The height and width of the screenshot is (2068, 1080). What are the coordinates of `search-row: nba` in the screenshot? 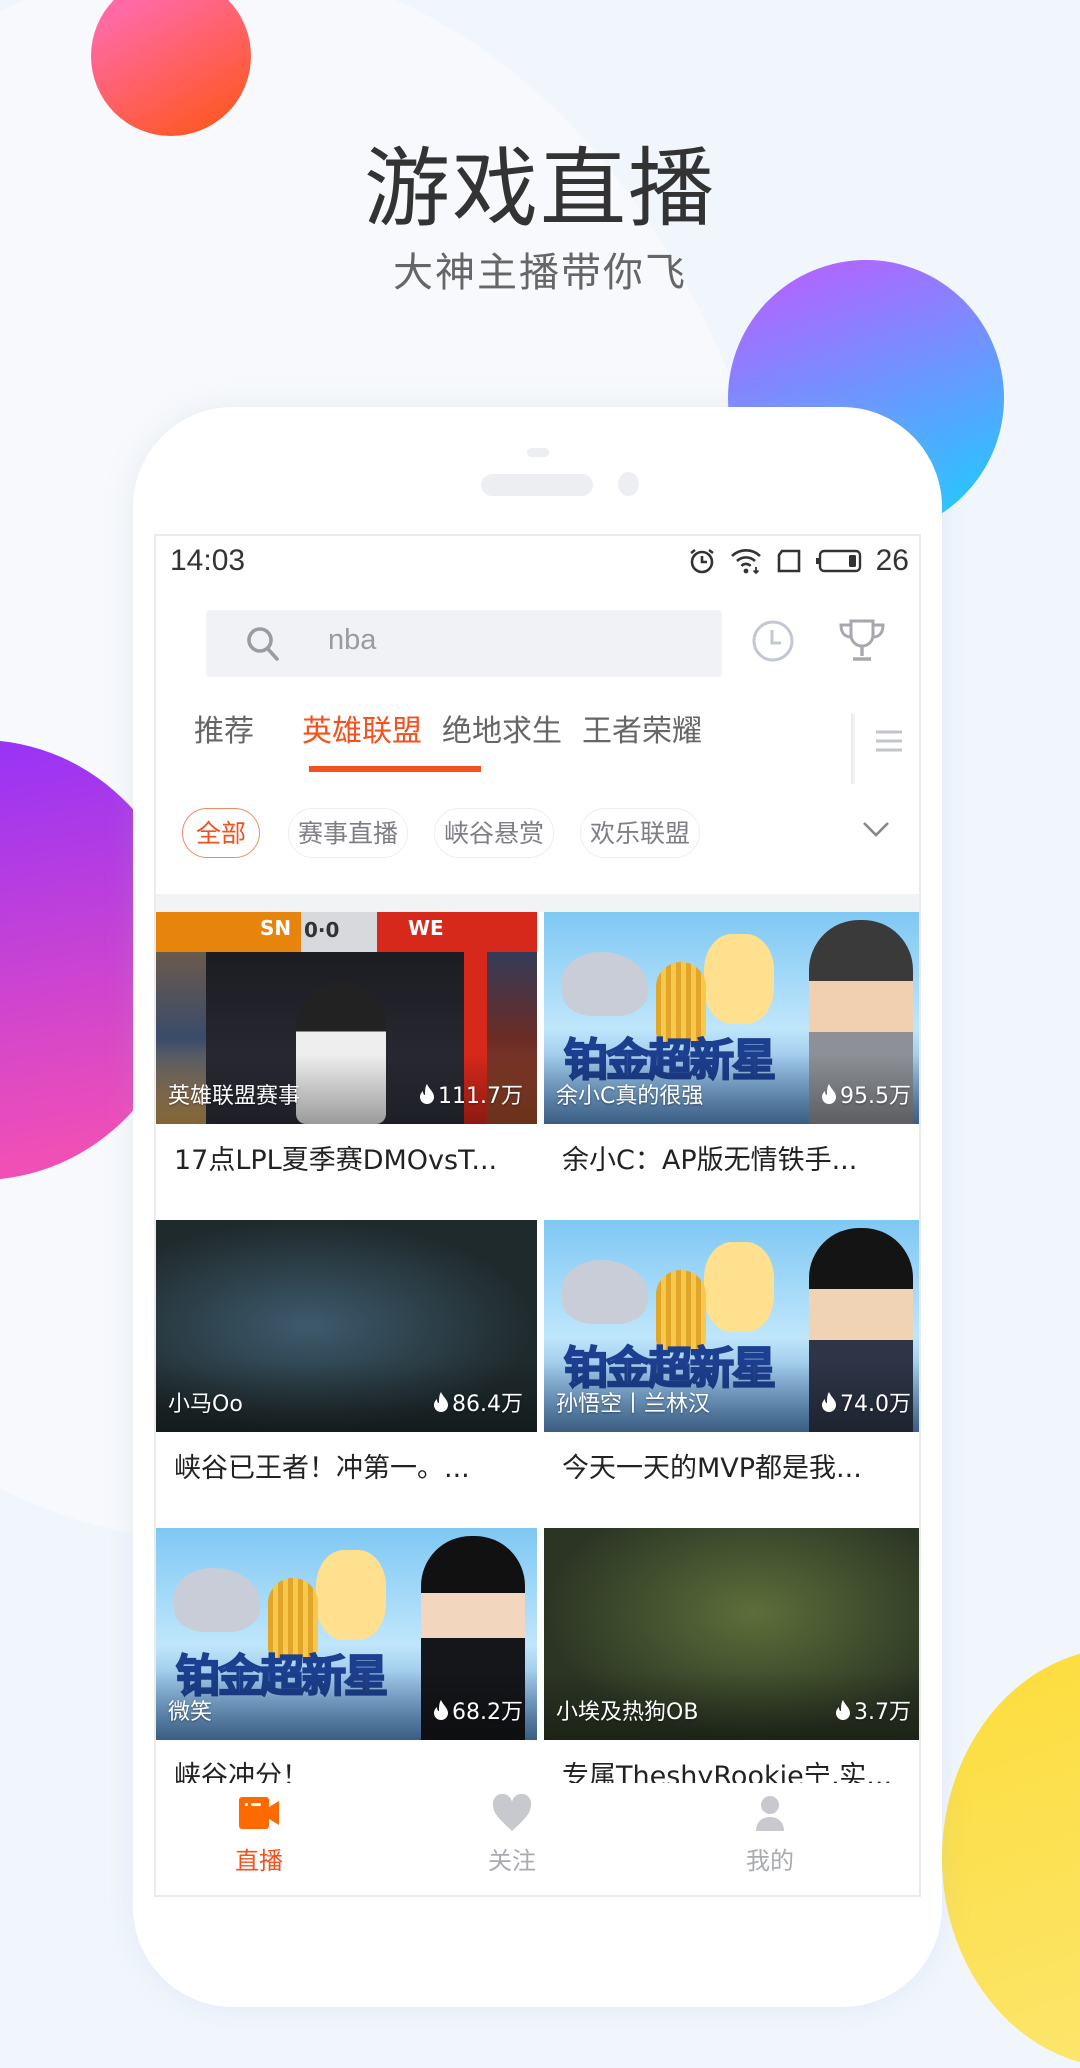 It's located at (537, 643).